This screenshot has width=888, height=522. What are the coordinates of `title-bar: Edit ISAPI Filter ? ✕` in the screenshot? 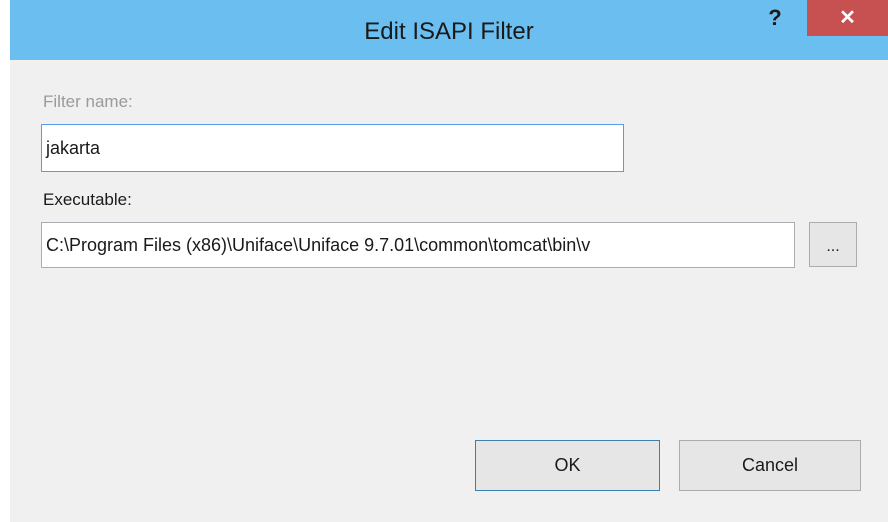 It's located at (449, 30).